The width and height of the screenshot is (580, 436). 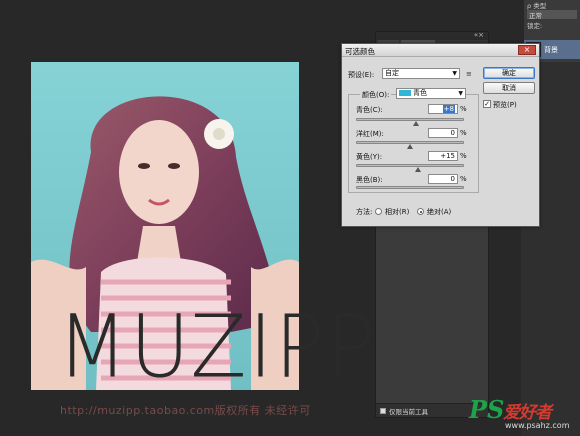 What do you see at coordinates (420, 93) in the screenshot?
I see `colors-value: 青色` at bounding box center [420, 93].